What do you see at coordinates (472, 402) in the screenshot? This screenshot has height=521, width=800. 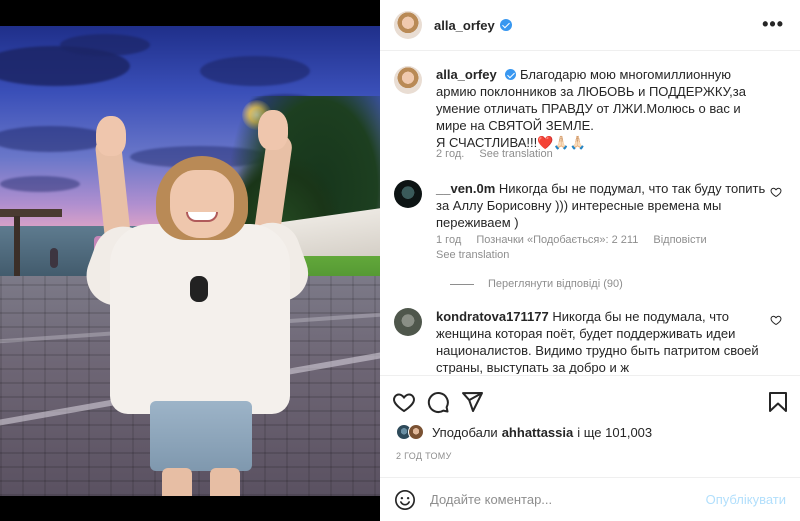 I see `share-icon` at bounding box center [472, 402].